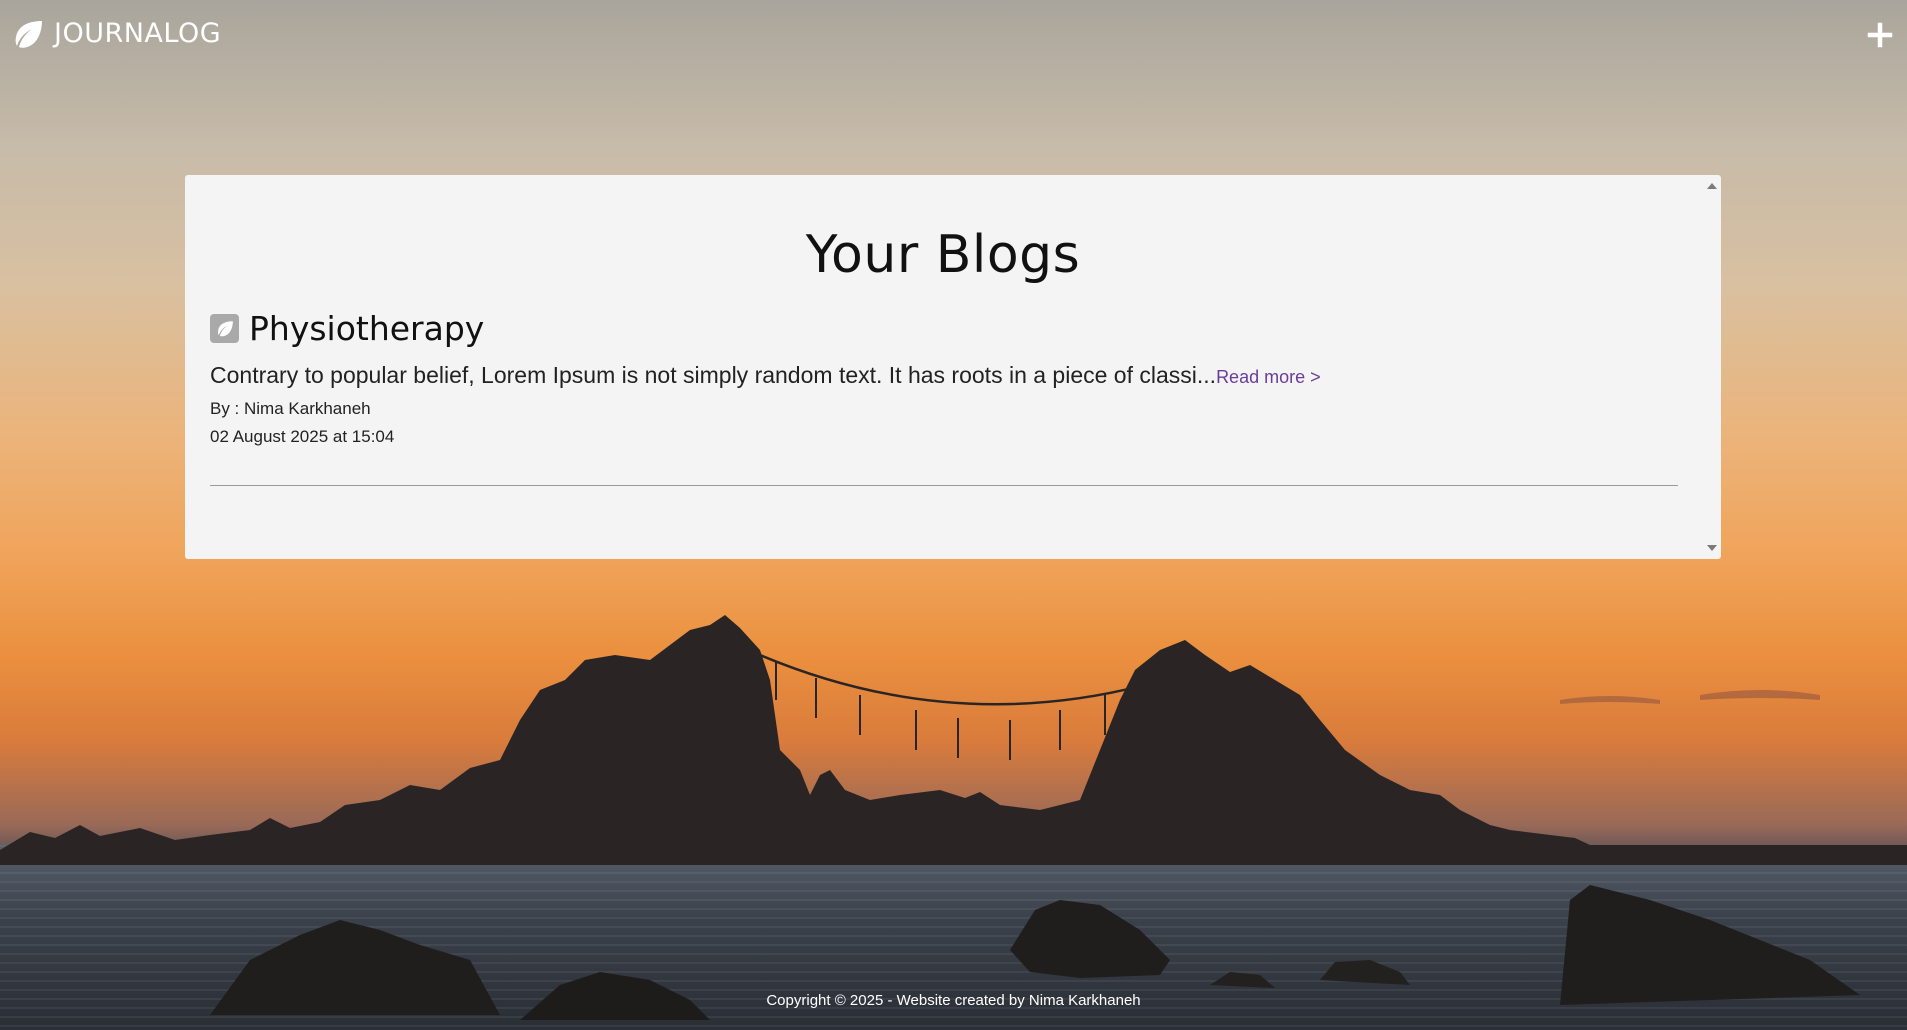 Image resolution: width=1907 pixels, height=1030 pixels. Describe the element at coordinates (366, 328) in the screenshot. I see `blog-title: Physiotherapy` at that location.